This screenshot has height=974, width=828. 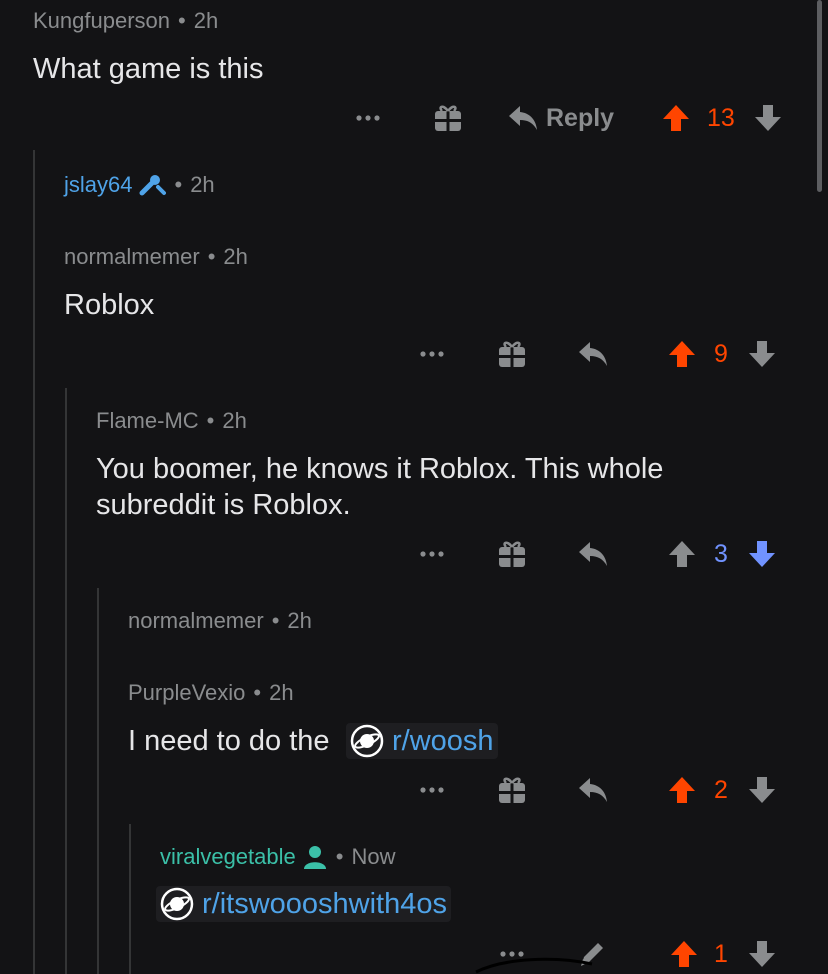 I want to click on vote-score: 9, so click(x=721, y=354).